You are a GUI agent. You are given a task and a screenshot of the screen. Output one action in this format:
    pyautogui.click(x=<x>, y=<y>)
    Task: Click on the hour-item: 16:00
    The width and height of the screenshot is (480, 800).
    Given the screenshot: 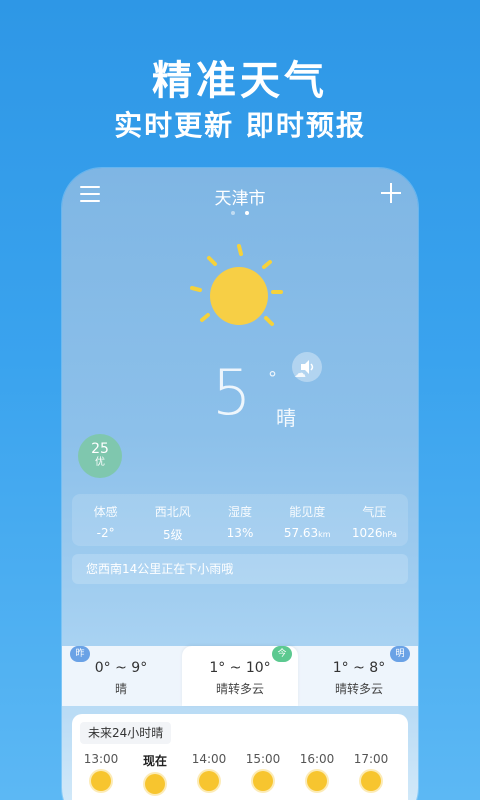 What is the action you would take?
    pyautogui.click(x=317, y=771)
    